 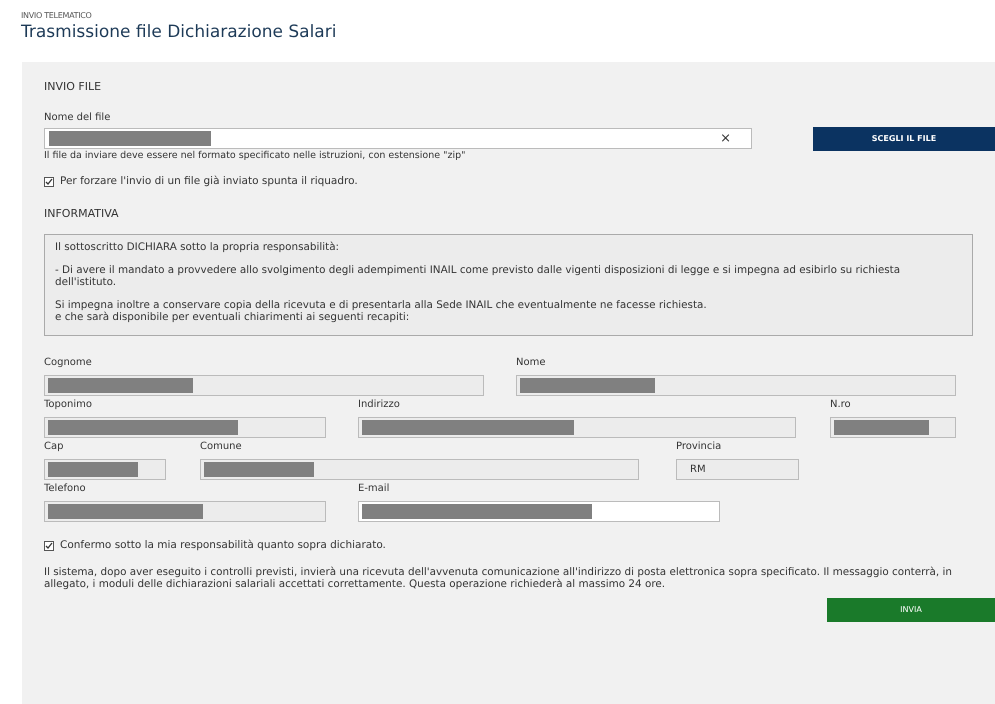 What do you see at coordinates (911, 610) in the screenshot?
I see `submit-button: INVIA` at bounding box center [911, 610].